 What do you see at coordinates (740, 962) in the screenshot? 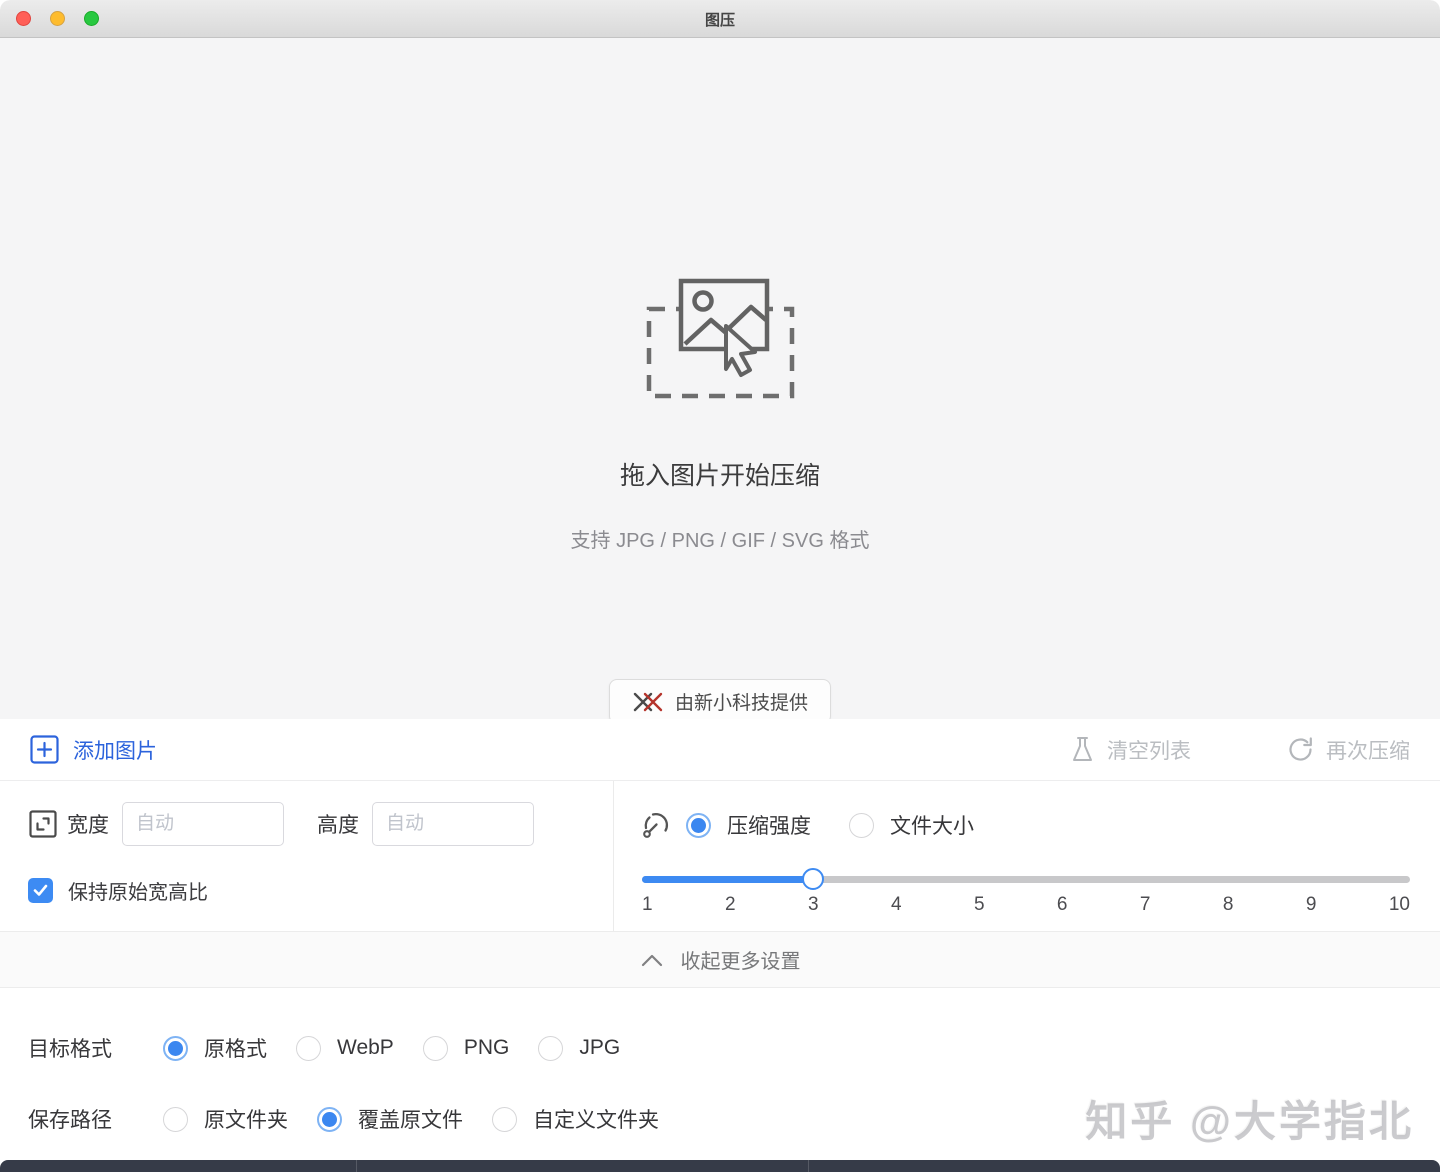
I see `collapse-settings-label: 收起更多设置` at bounding box center [740, 962].